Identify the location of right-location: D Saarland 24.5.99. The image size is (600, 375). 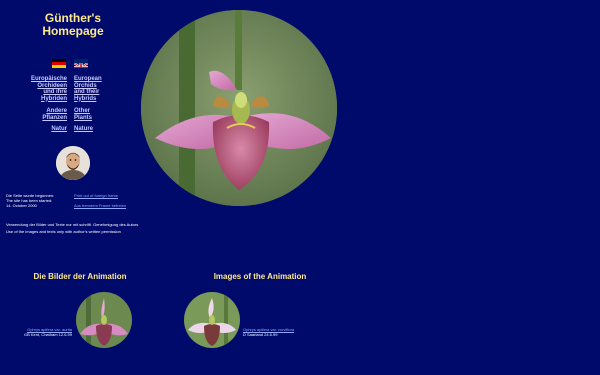
(260, 334).